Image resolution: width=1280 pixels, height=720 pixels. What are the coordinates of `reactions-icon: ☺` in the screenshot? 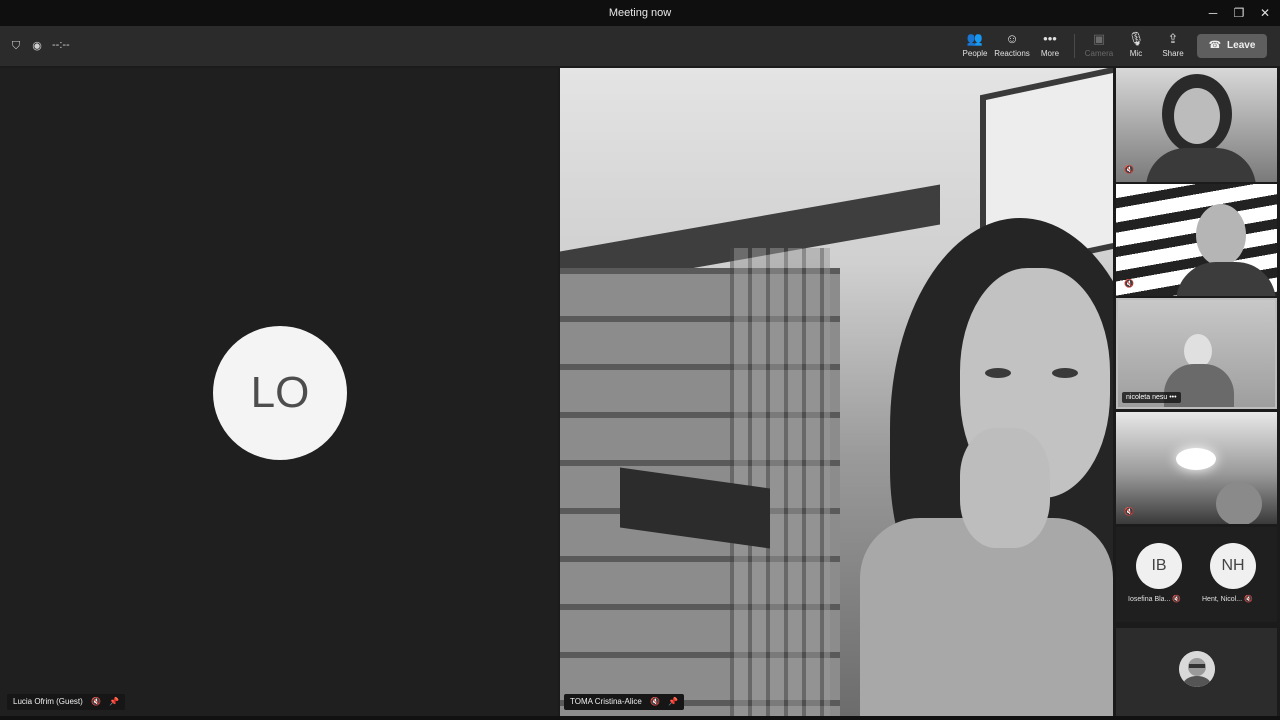 It's located at (1012, 38).